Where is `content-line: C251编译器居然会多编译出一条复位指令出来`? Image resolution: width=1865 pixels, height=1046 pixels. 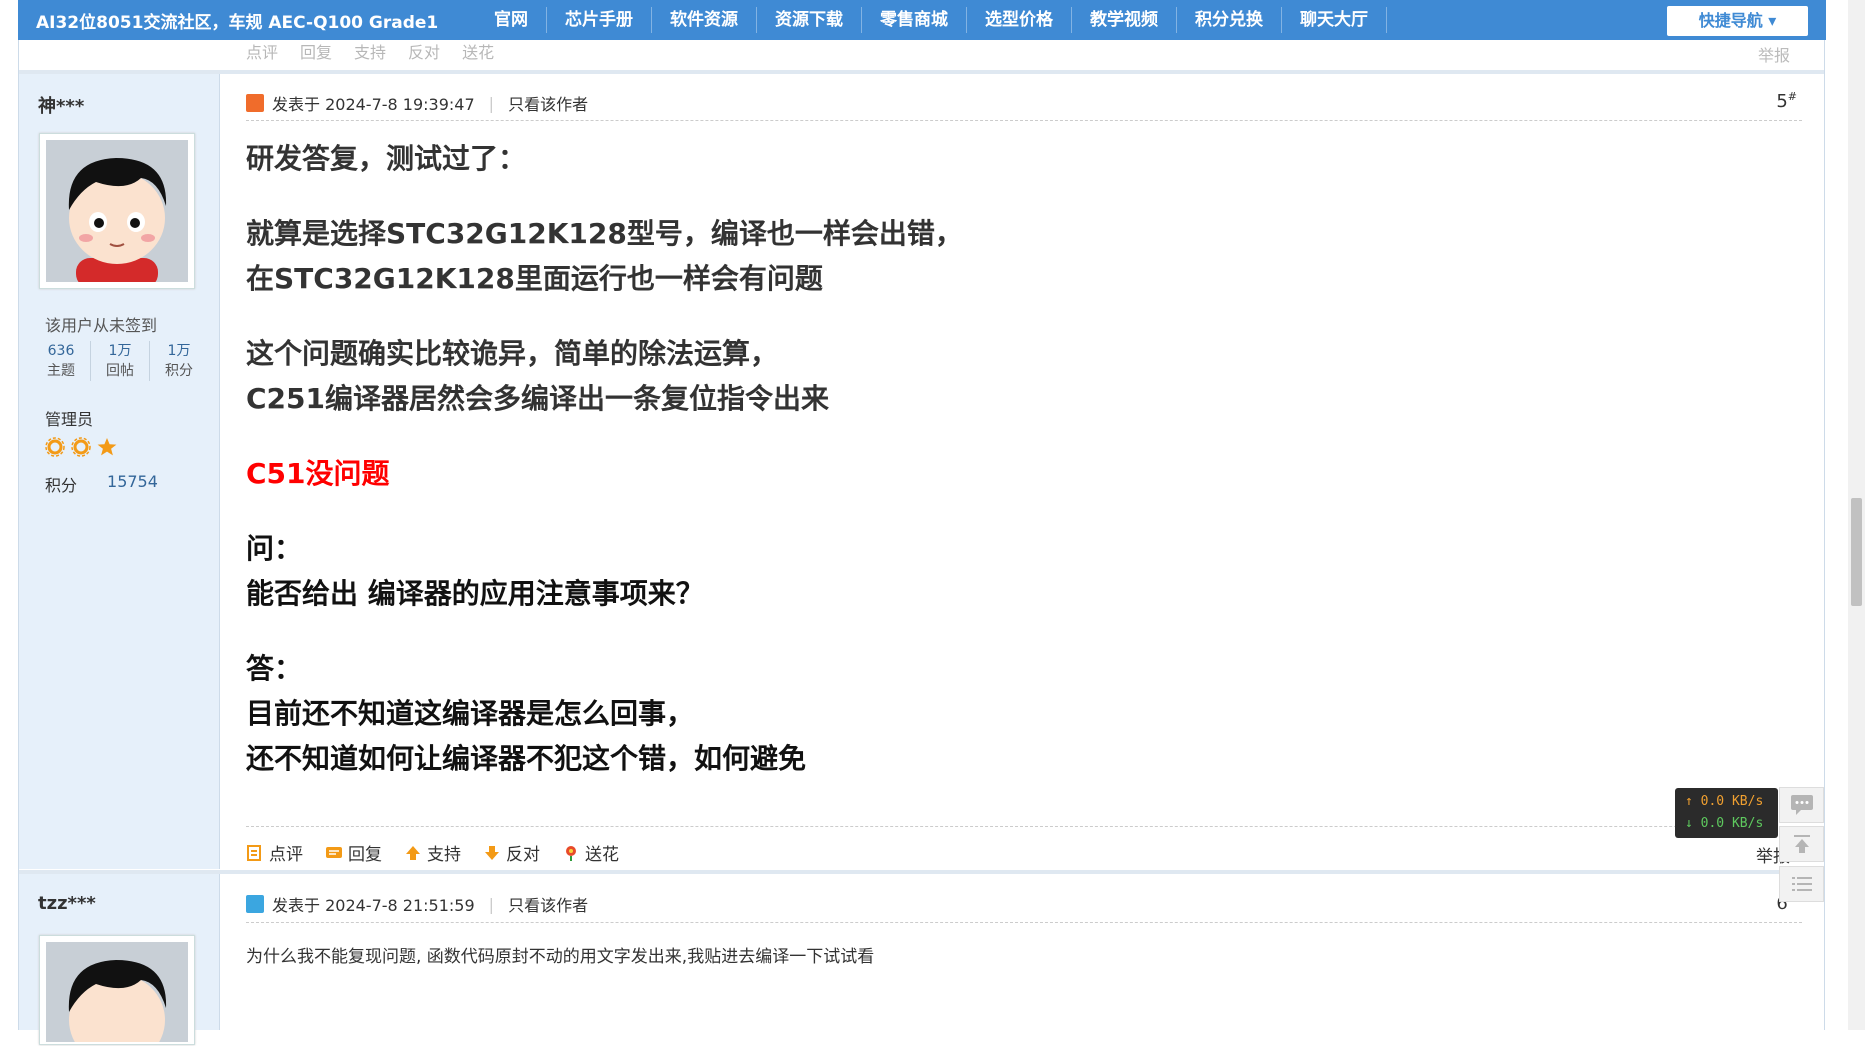
content-line: C251编译器居然会多编译出一条复位指令出来 is located at coordinates (537, 398).